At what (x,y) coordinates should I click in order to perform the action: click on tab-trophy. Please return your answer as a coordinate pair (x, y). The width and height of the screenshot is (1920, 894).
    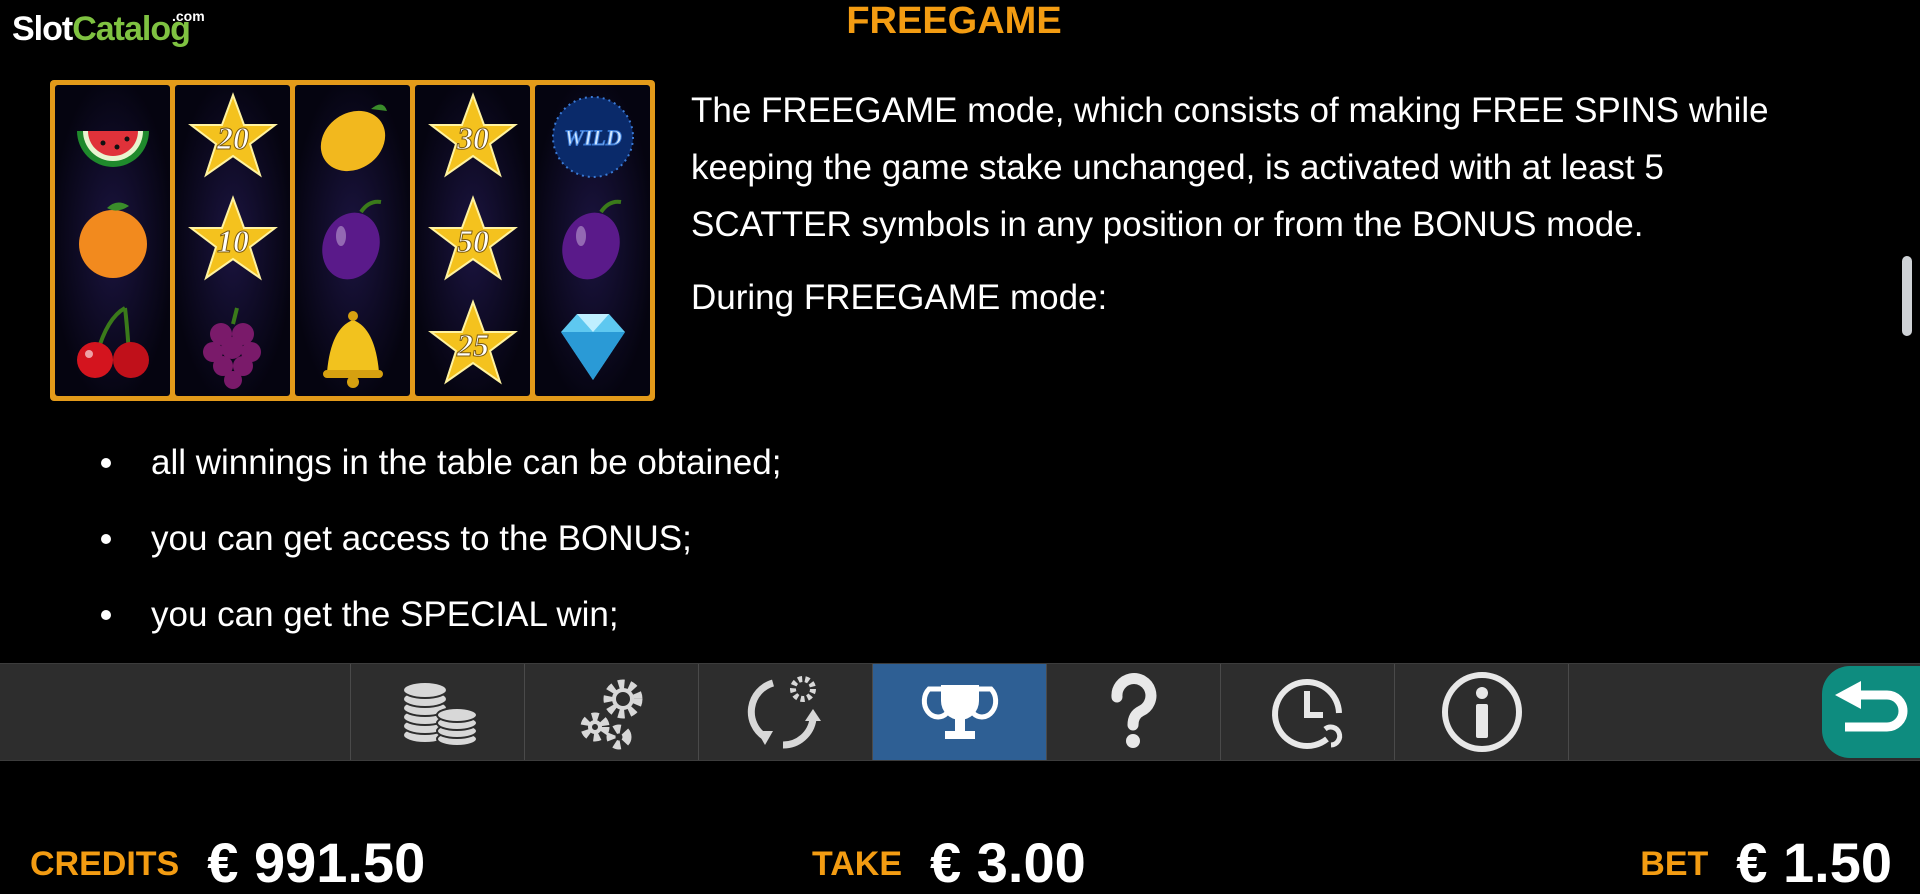
    Looking at the image, I should click on (959, 712).